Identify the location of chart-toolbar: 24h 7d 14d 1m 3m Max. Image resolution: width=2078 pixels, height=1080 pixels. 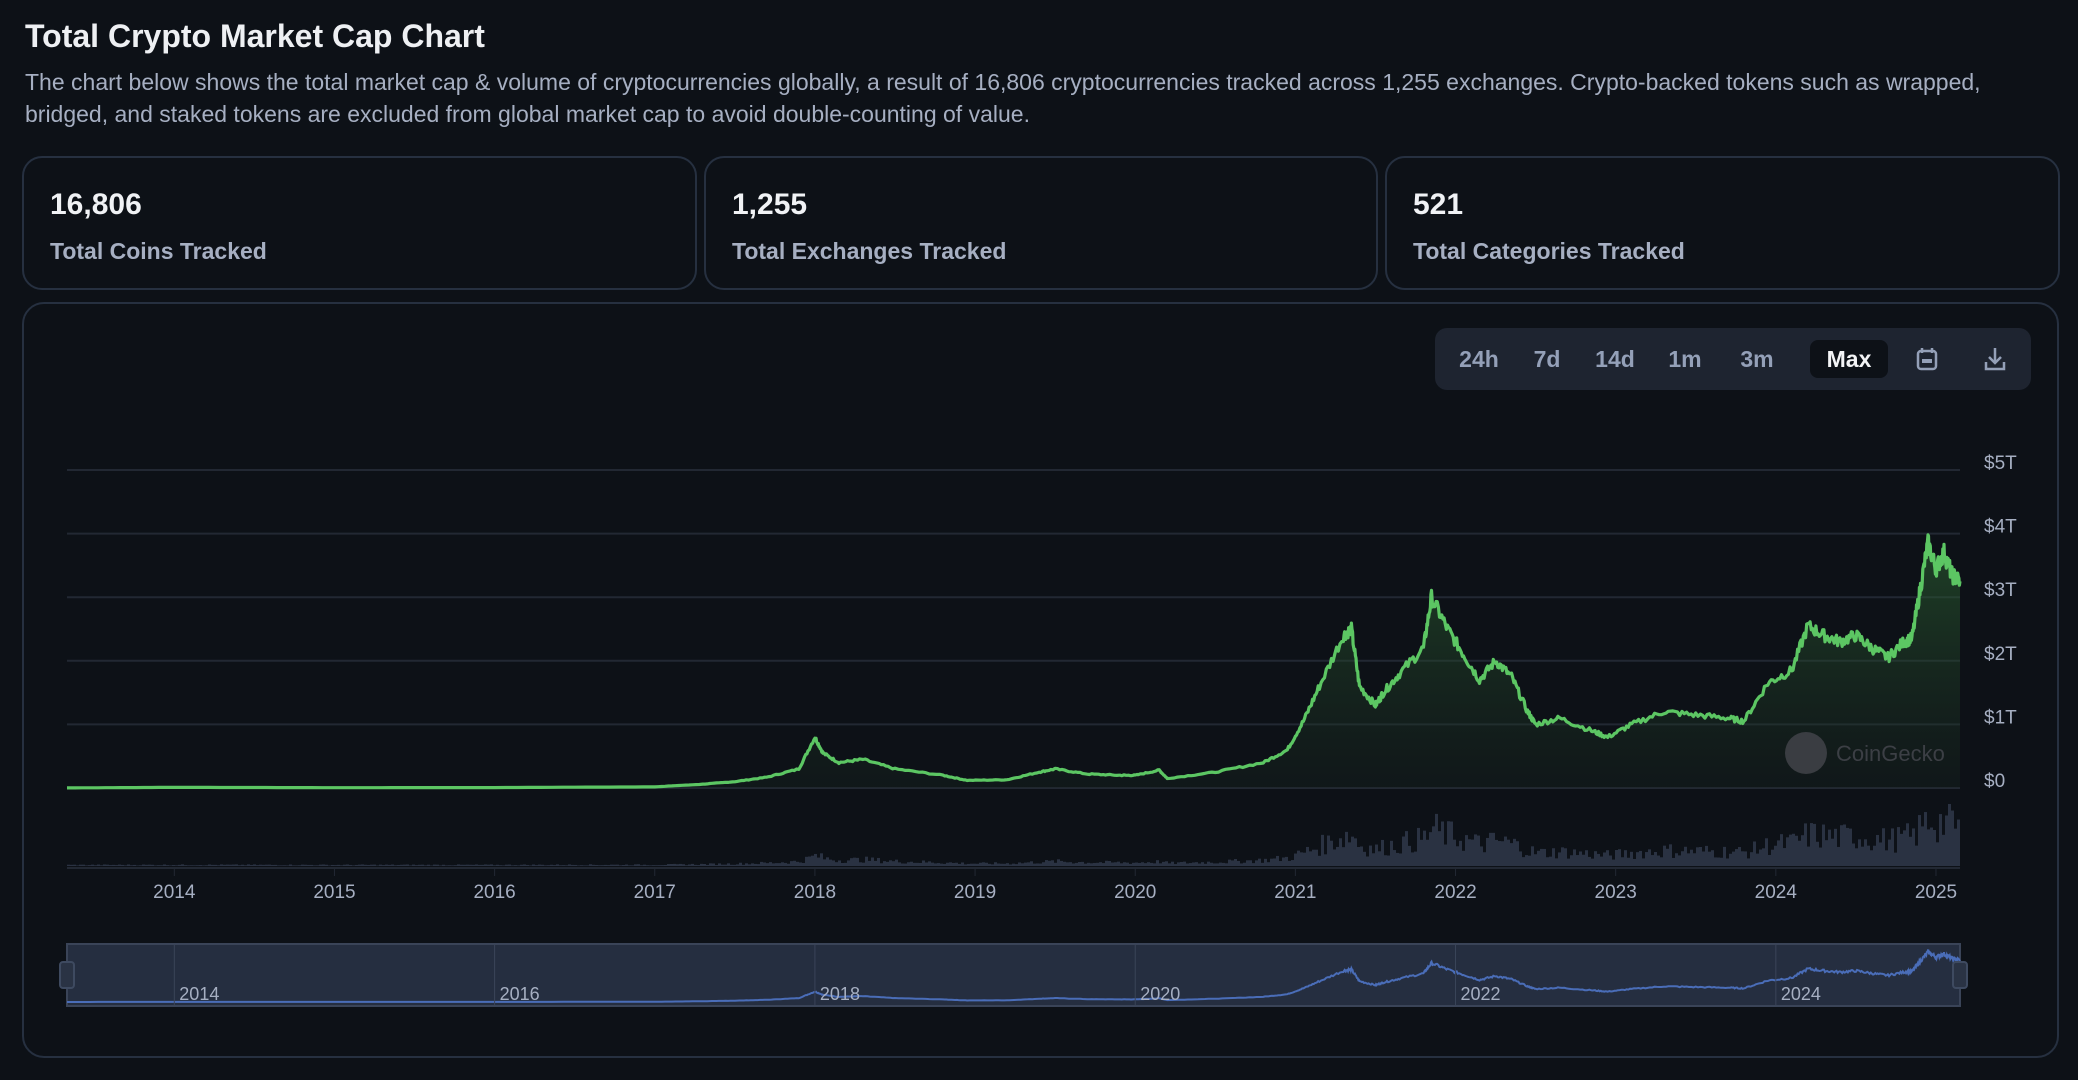
(1733, 359).